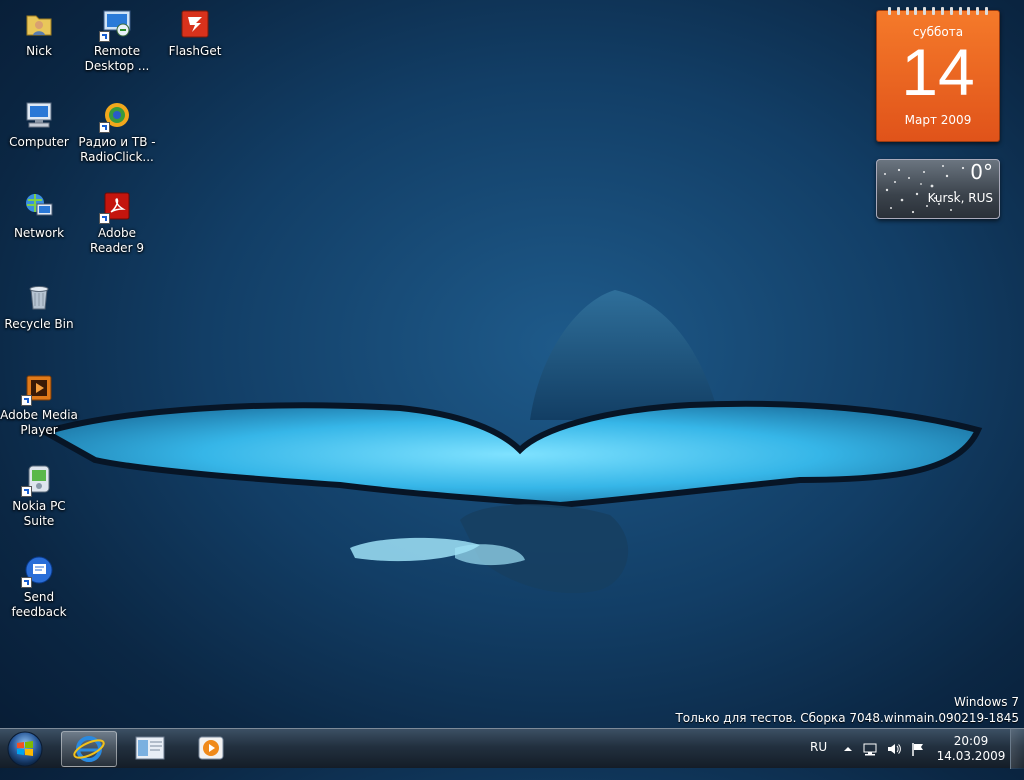  Describe the element at coordinates (39, 51) in the screenshot. I see `desktop-icon-label: Nick` at that location.